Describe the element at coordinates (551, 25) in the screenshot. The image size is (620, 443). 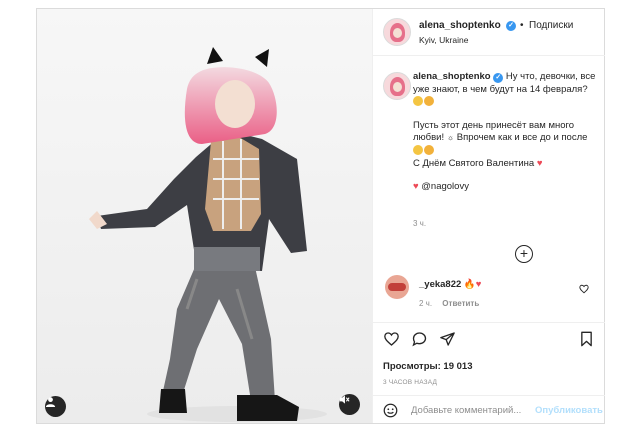
I see `following-button: Подписки` at that location.